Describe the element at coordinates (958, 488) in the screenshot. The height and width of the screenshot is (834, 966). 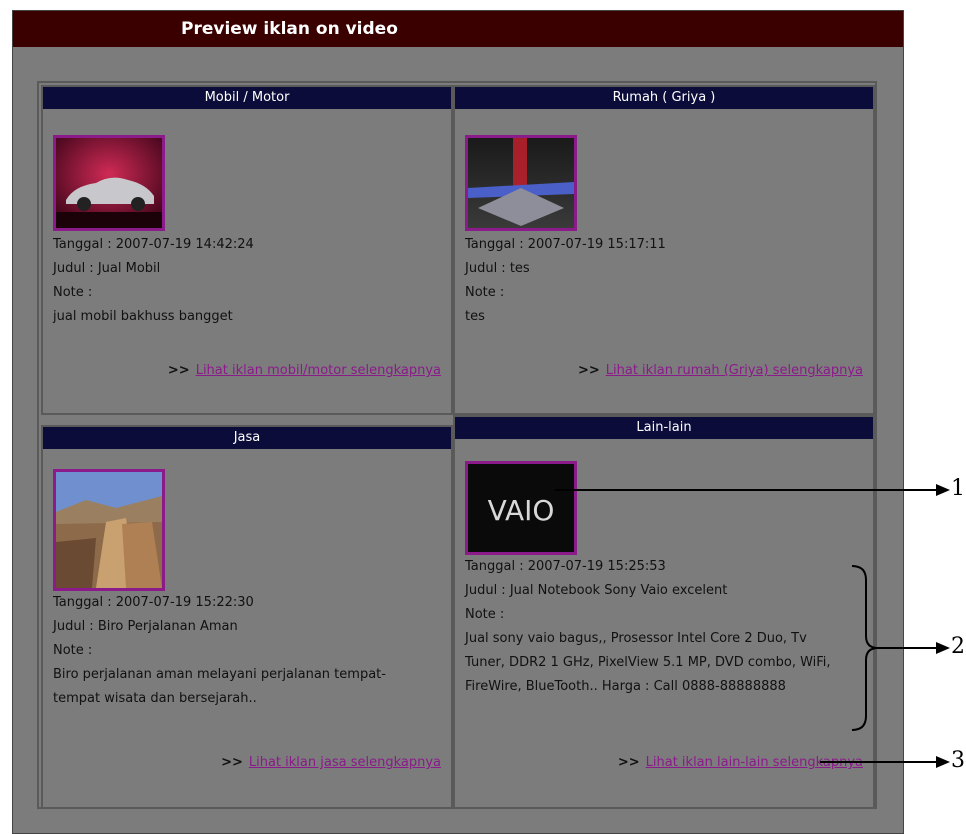
I see `callout-1: 1` at that location.